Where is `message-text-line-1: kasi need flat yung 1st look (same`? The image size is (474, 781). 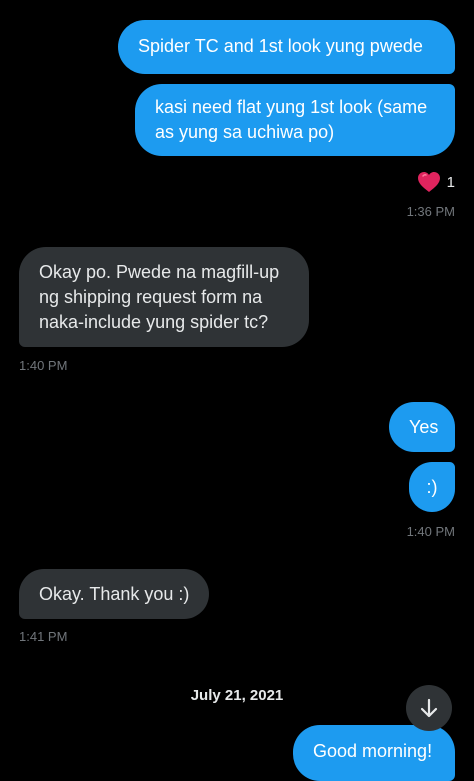
message-text-line-1: kasi need flat yung 1st look (same is located at coordinates (291, 107).